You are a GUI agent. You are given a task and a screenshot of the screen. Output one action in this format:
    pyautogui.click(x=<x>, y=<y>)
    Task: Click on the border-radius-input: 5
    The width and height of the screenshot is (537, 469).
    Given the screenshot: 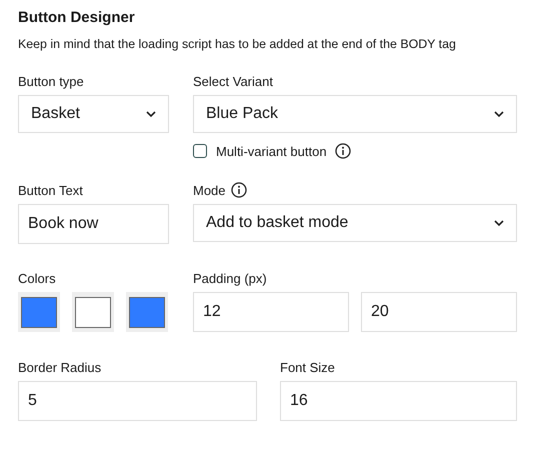 What is the action you would take?
    pyautogui.click(x=137, y=401)
    